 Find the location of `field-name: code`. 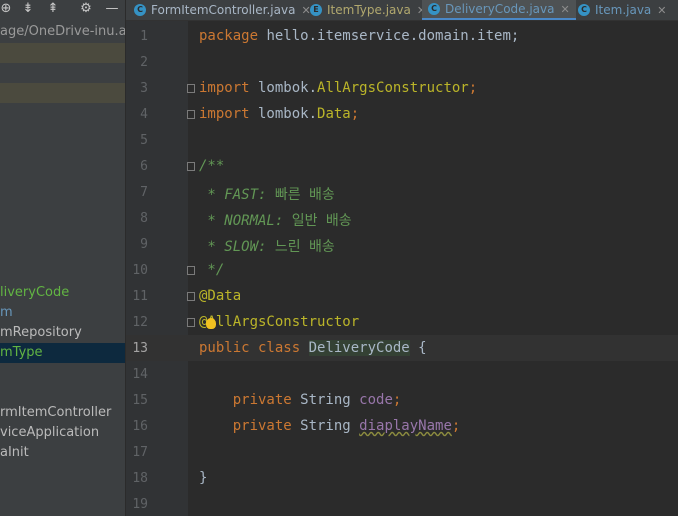

field-name: code is located at coordinates (376, 400).